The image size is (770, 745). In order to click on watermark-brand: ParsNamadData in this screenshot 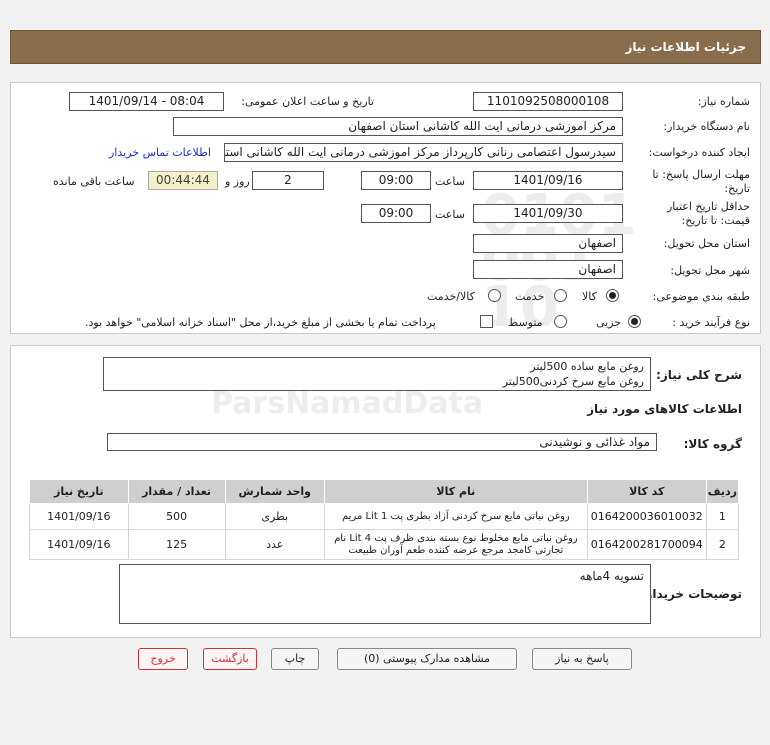, I will do `click(347, 403)`.